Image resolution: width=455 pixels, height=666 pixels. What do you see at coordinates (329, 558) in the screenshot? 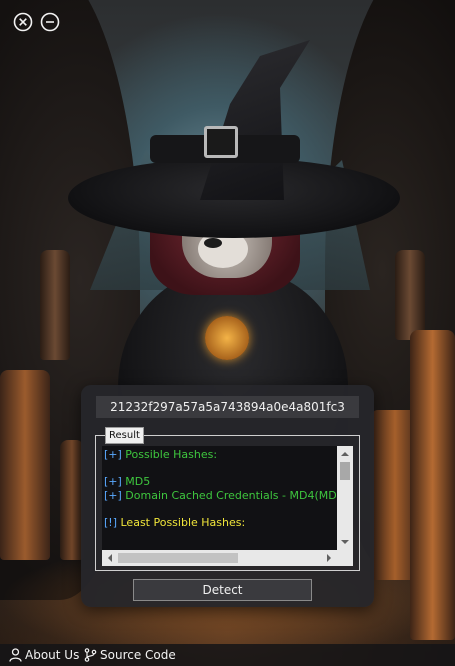
I see `scroll-right-icon` at bounding box center [329, 558].